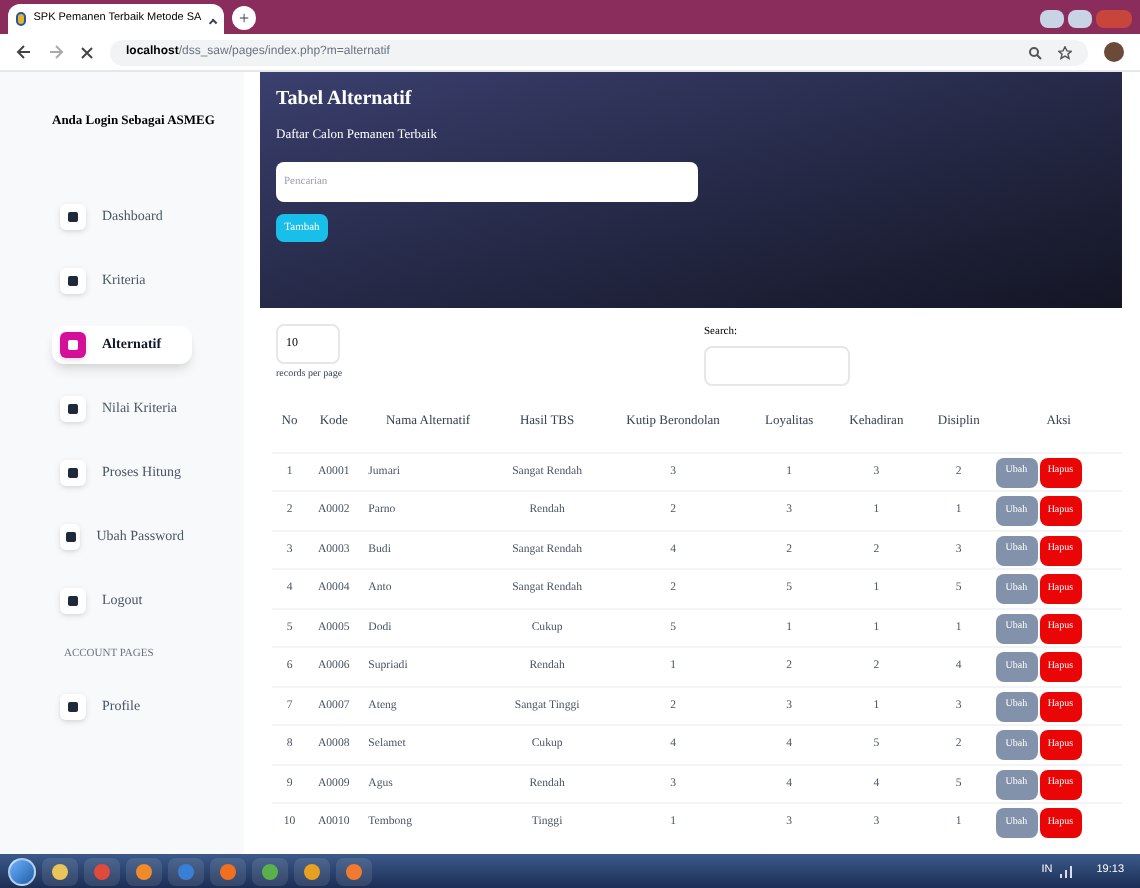  Describe the element at coordinates (345, 100) in the screenshot. I see `page-title: Tabel Alternatif` at that location.